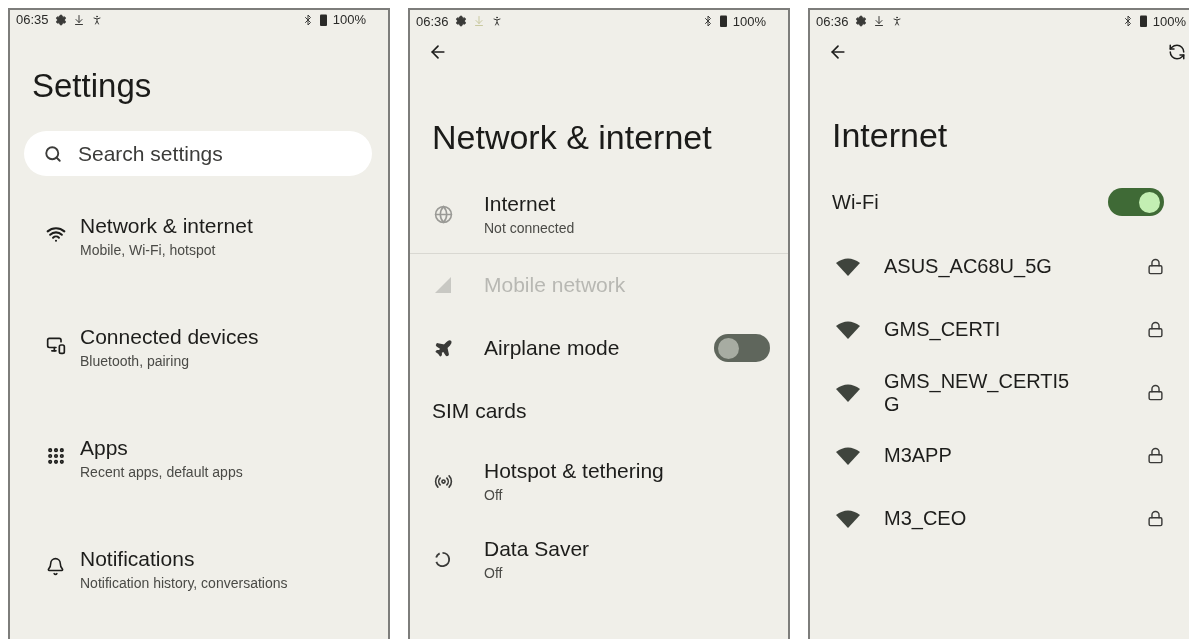  I want to click on page-title: Internet, so click(890, 135).